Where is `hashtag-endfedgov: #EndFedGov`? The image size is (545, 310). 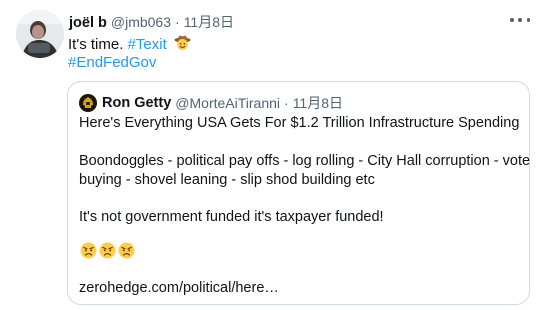
hashtag-endfedgov: #EndFedGov is located at coordinates (112, 62).